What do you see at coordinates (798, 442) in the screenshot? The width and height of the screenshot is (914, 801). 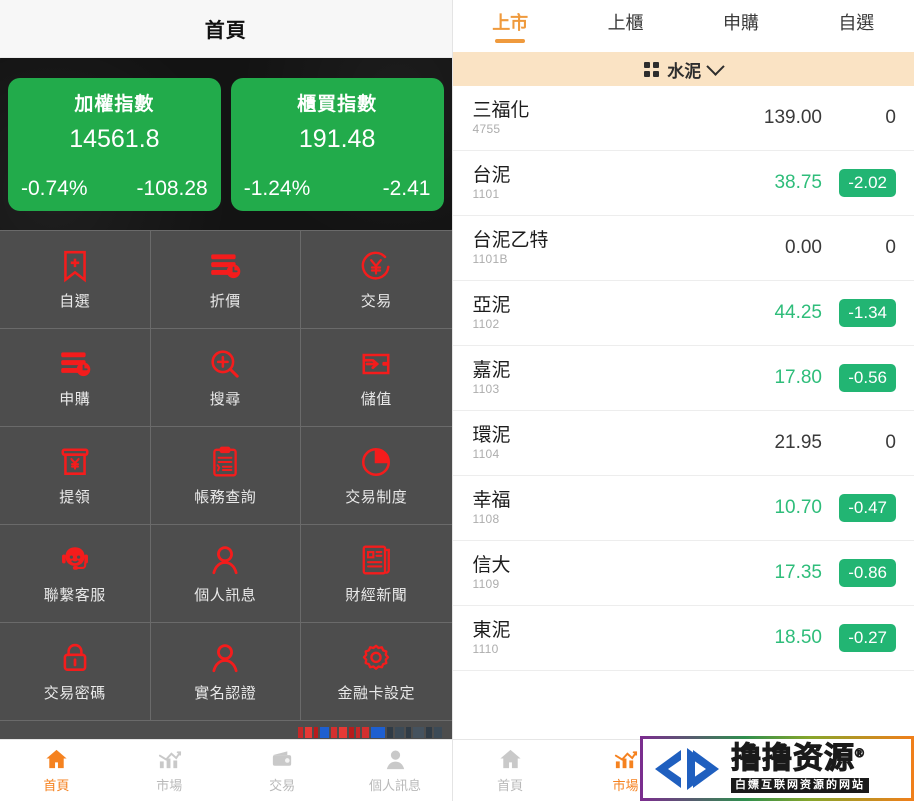 I see `stock-price: 21.95` at bounding box center [798, 442].